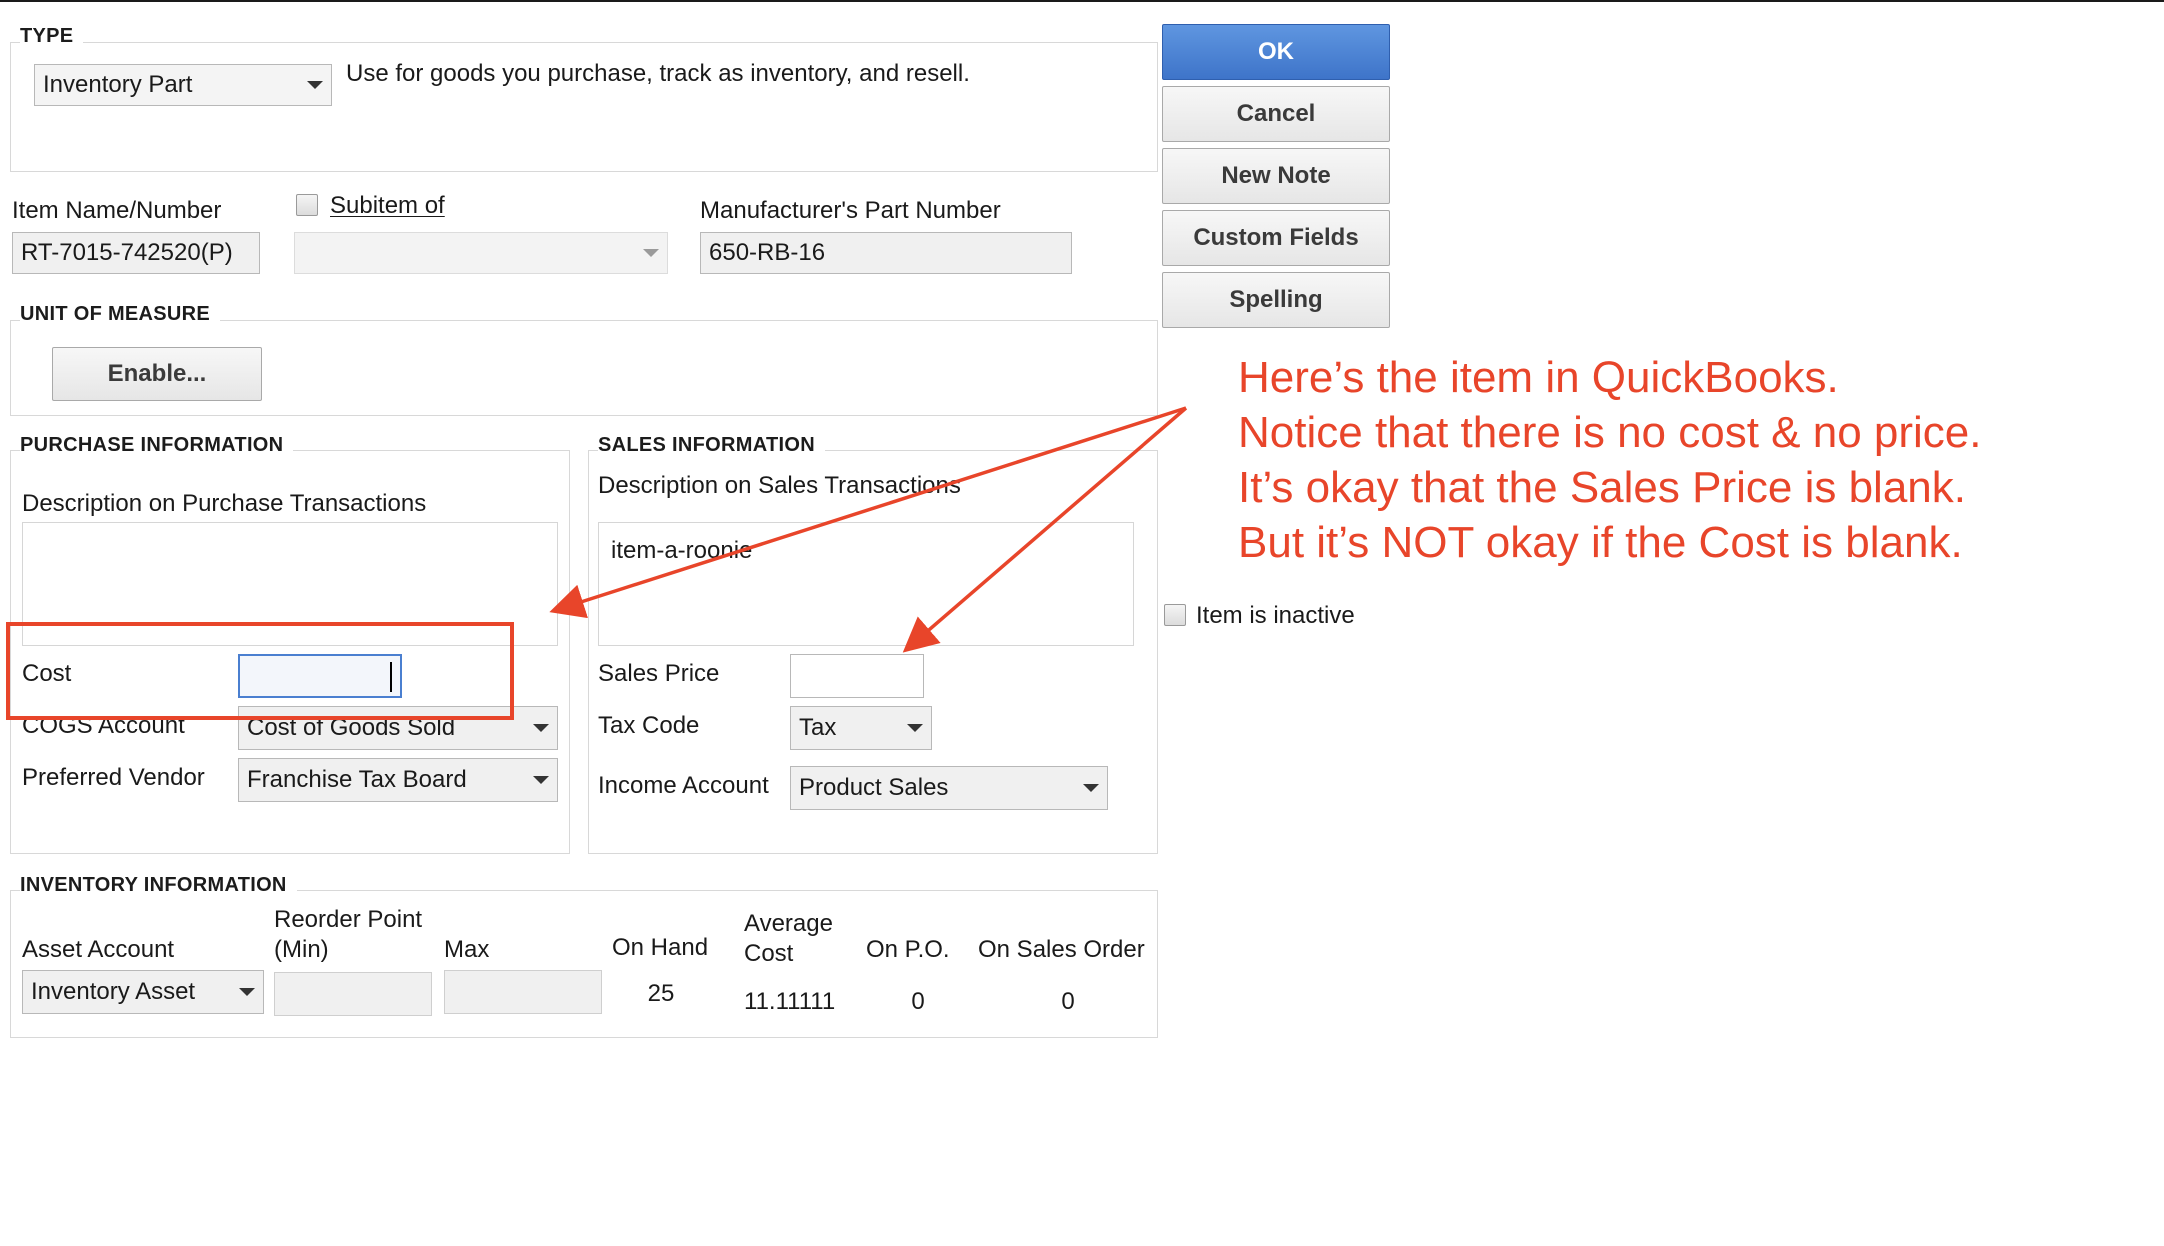  I want to click on cost-highlight-box, so click(260, 671).